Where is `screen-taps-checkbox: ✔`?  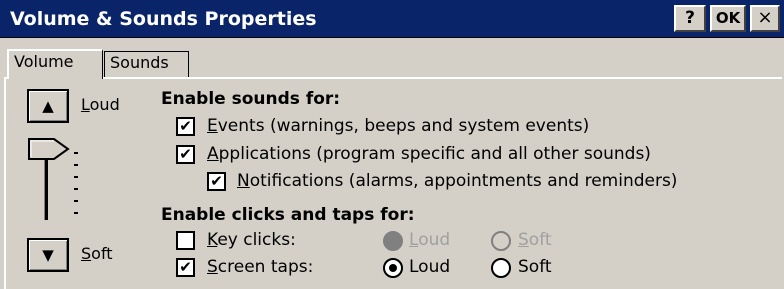
screen-taps-checkbox: ✔ is located at coordinates (185, 267).